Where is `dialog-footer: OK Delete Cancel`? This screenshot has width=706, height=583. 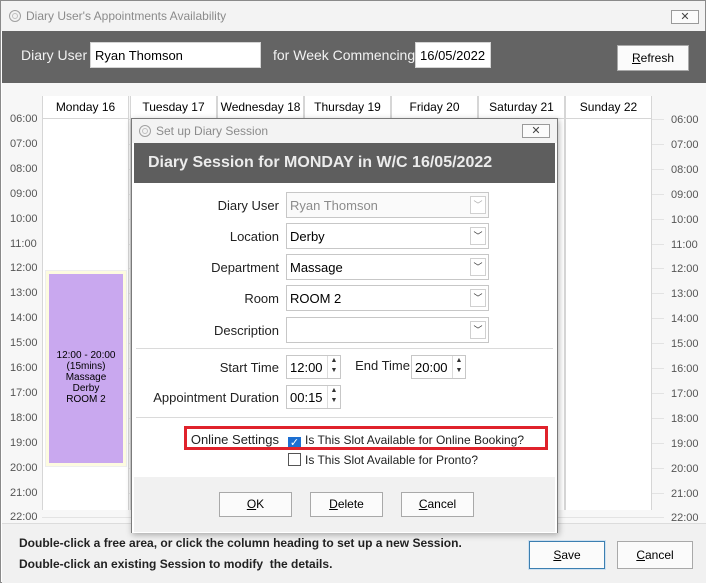 dialog-footer: OK Delete Cancel is located at coordinates (344, 504).